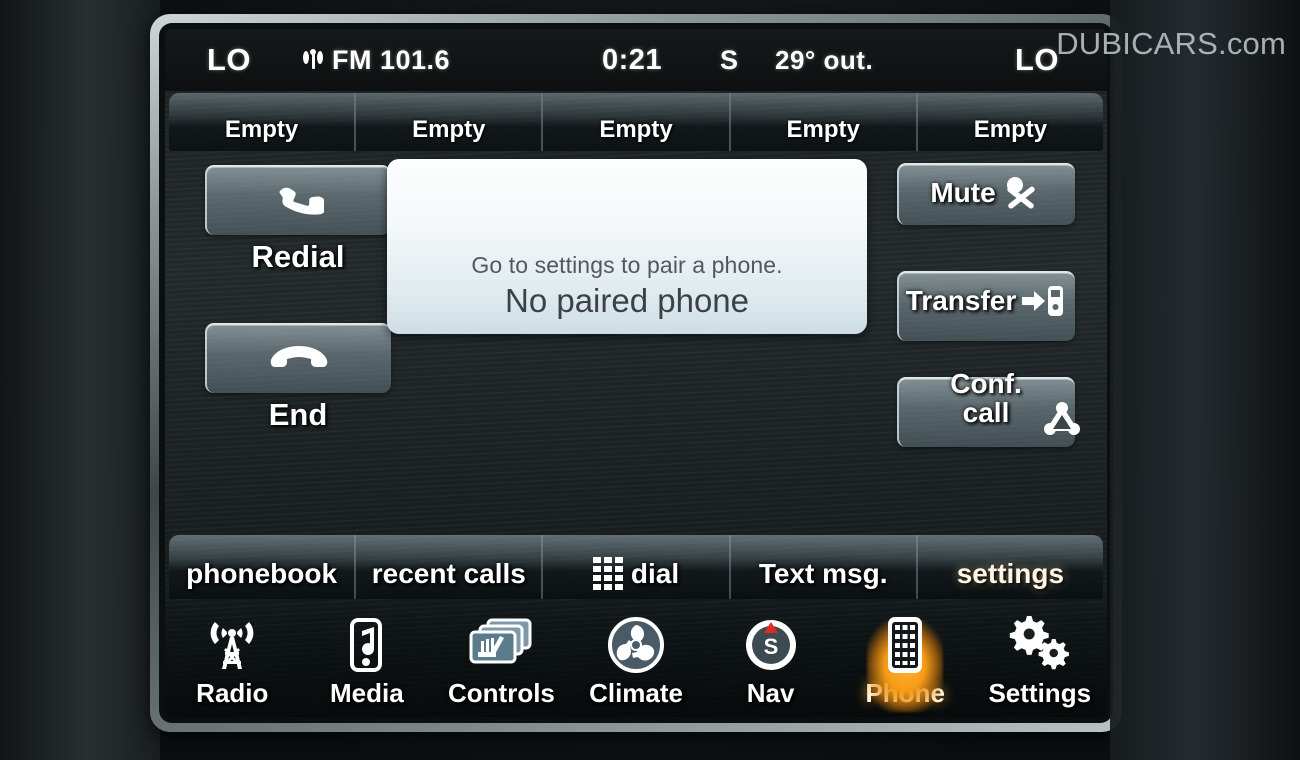 Image resolution: width=1300 pixels, height=760 pixels. Describe the element at coordinates (262, 573) in the screenshot. I see `tab-phonebook-label: phonebook` at that location.